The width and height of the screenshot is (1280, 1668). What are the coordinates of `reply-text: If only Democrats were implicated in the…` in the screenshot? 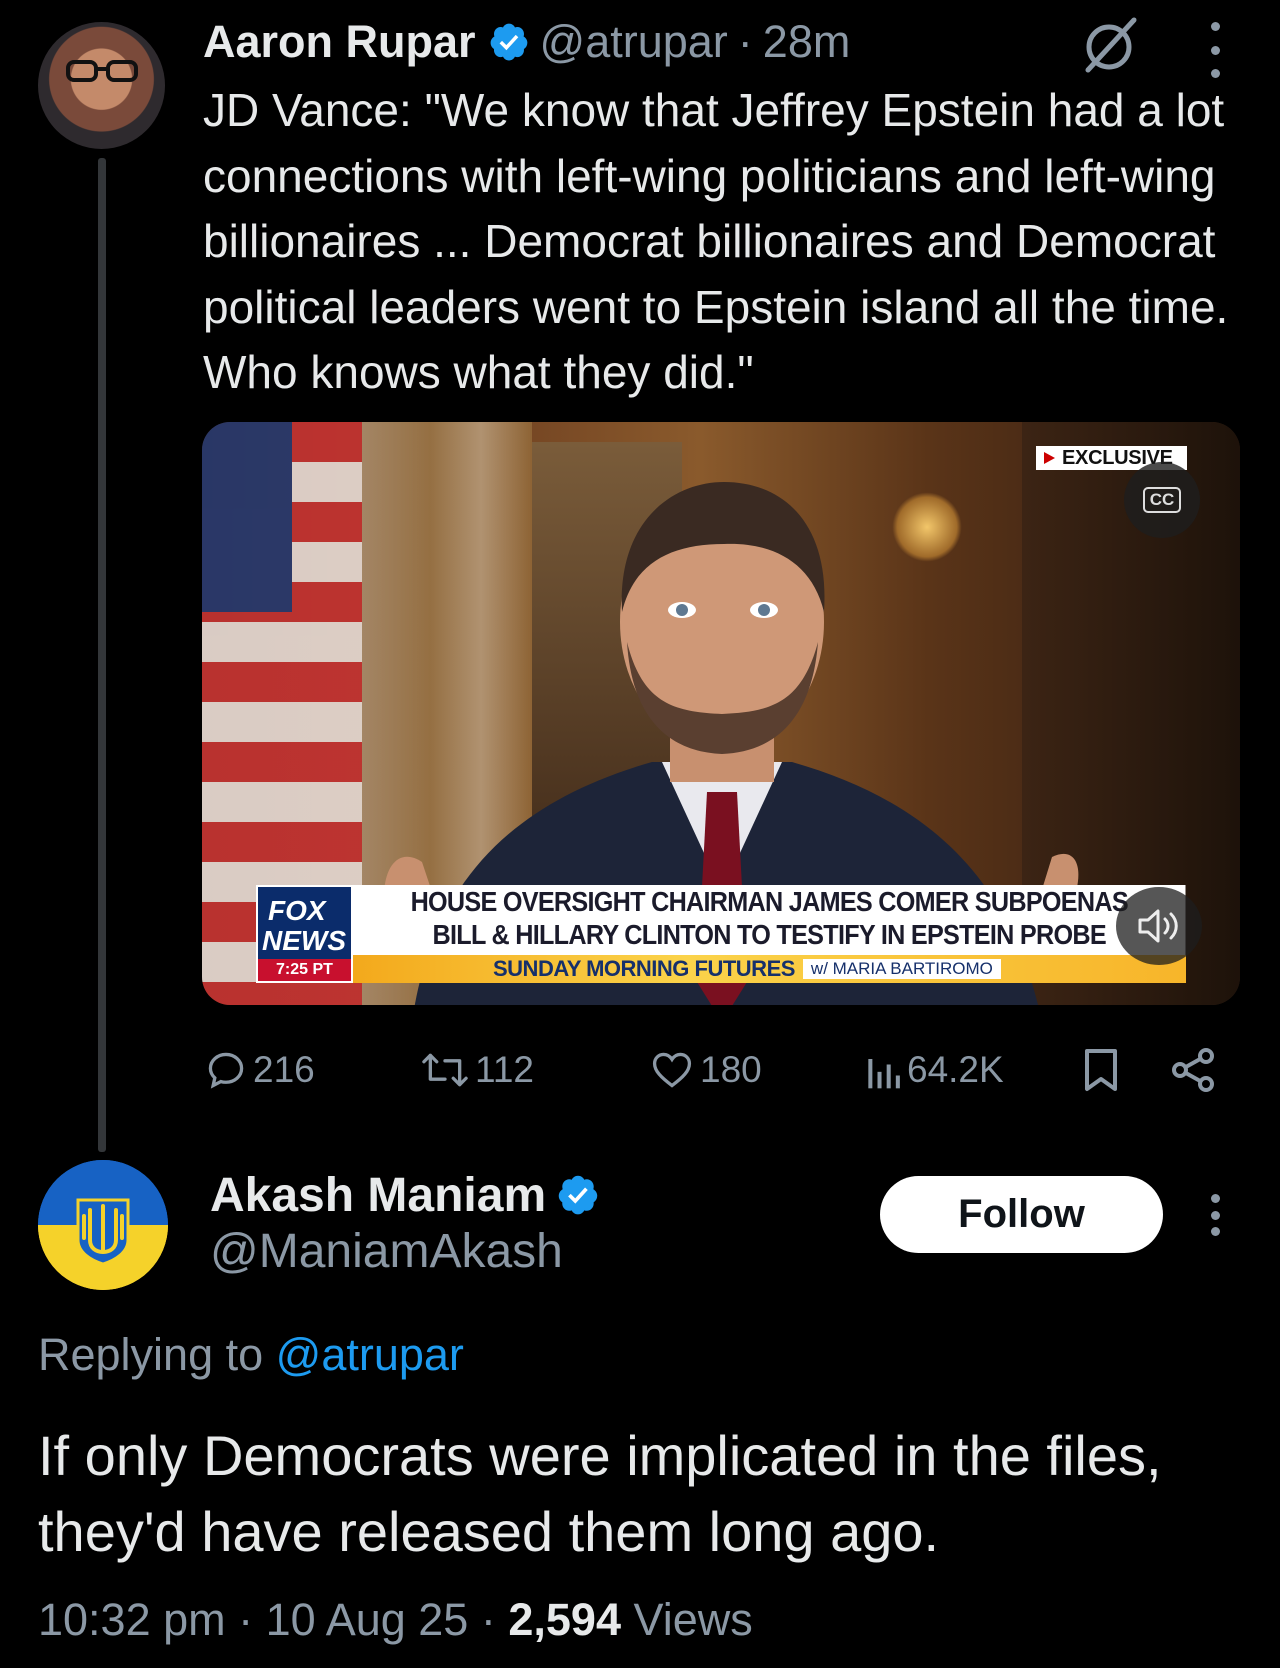 It's located at (600, 1493).